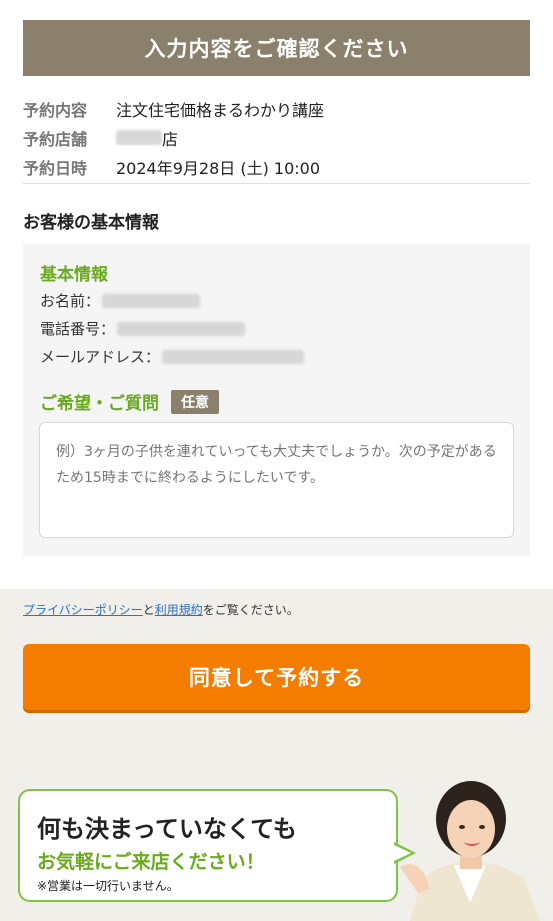  Describe the element at coordinates (55, 139) in the screenshot. I see `summary-label: 予約店舗` at that location.